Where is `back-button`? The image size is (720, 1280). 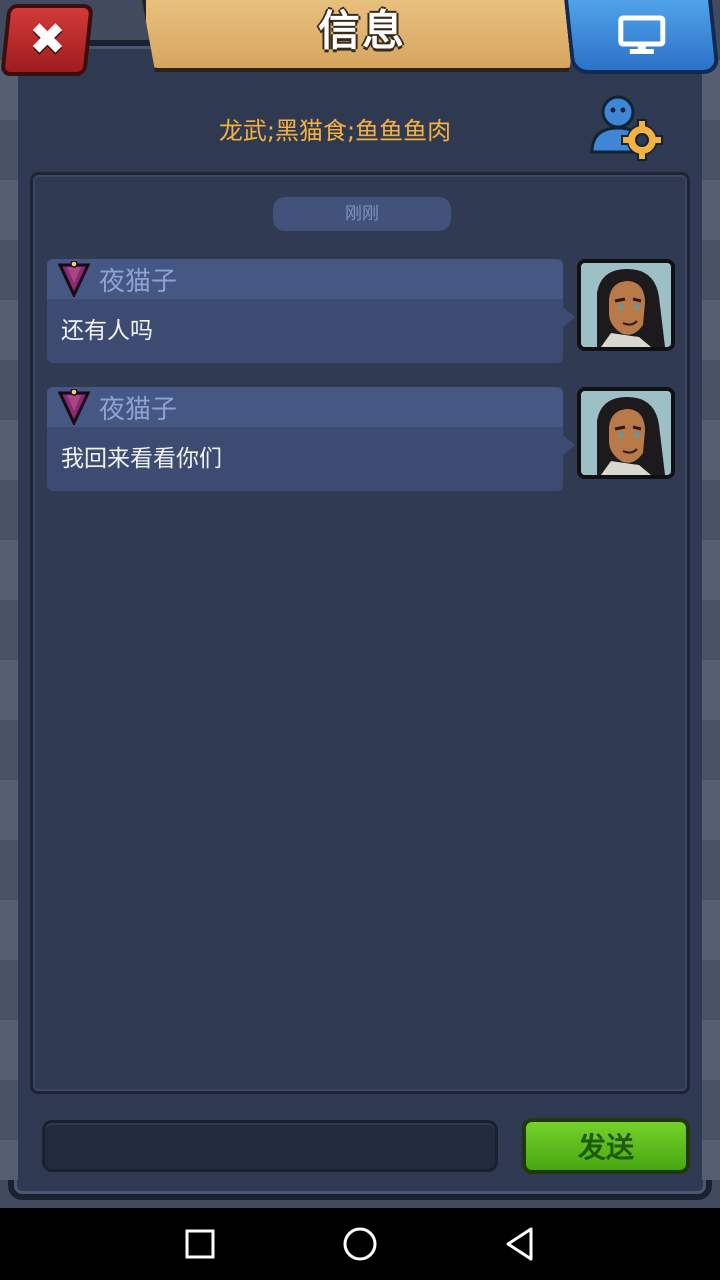
back-button is located at coordinates (520, 1244).